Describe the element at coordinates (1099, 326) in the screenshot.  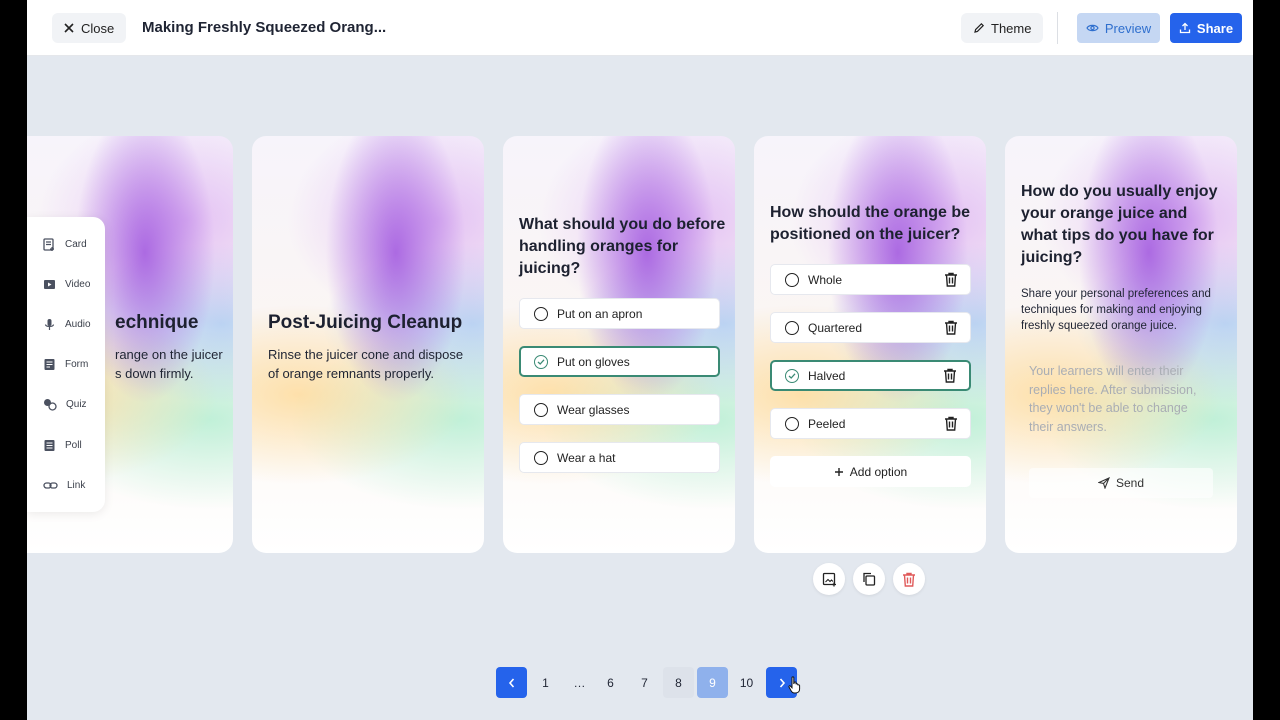
I see `description-line: freshly squeezed orange juice.` at that location.